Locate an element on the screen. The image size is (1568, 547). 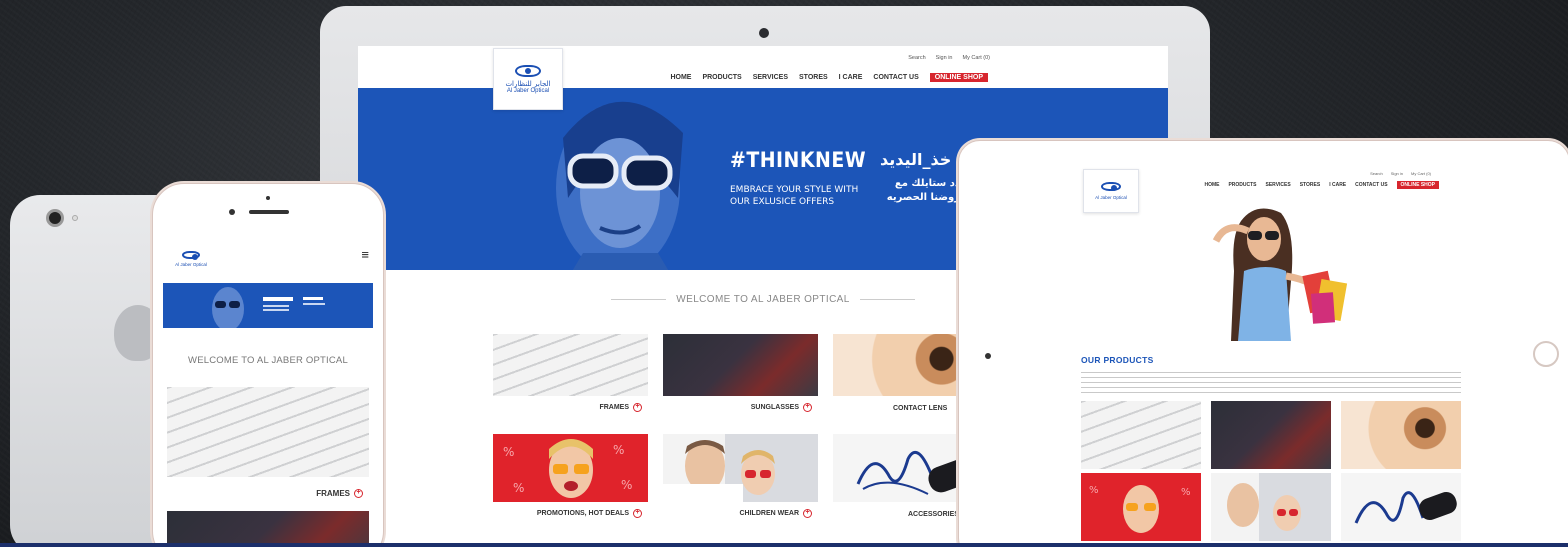
utility-links: Search Sign in My Cart (0) is located at coordinates (949, 58).